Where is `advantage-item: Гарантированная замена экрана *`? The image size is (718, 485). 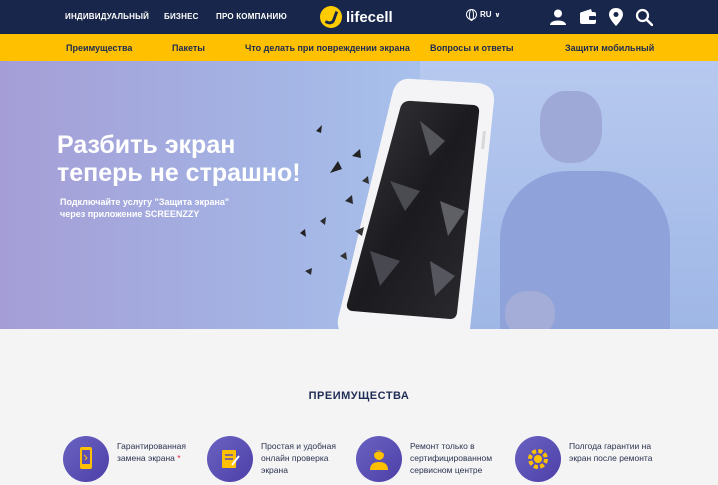 advantage-item: Гарантированная замена экрана * is located at coordinates (140, 459).